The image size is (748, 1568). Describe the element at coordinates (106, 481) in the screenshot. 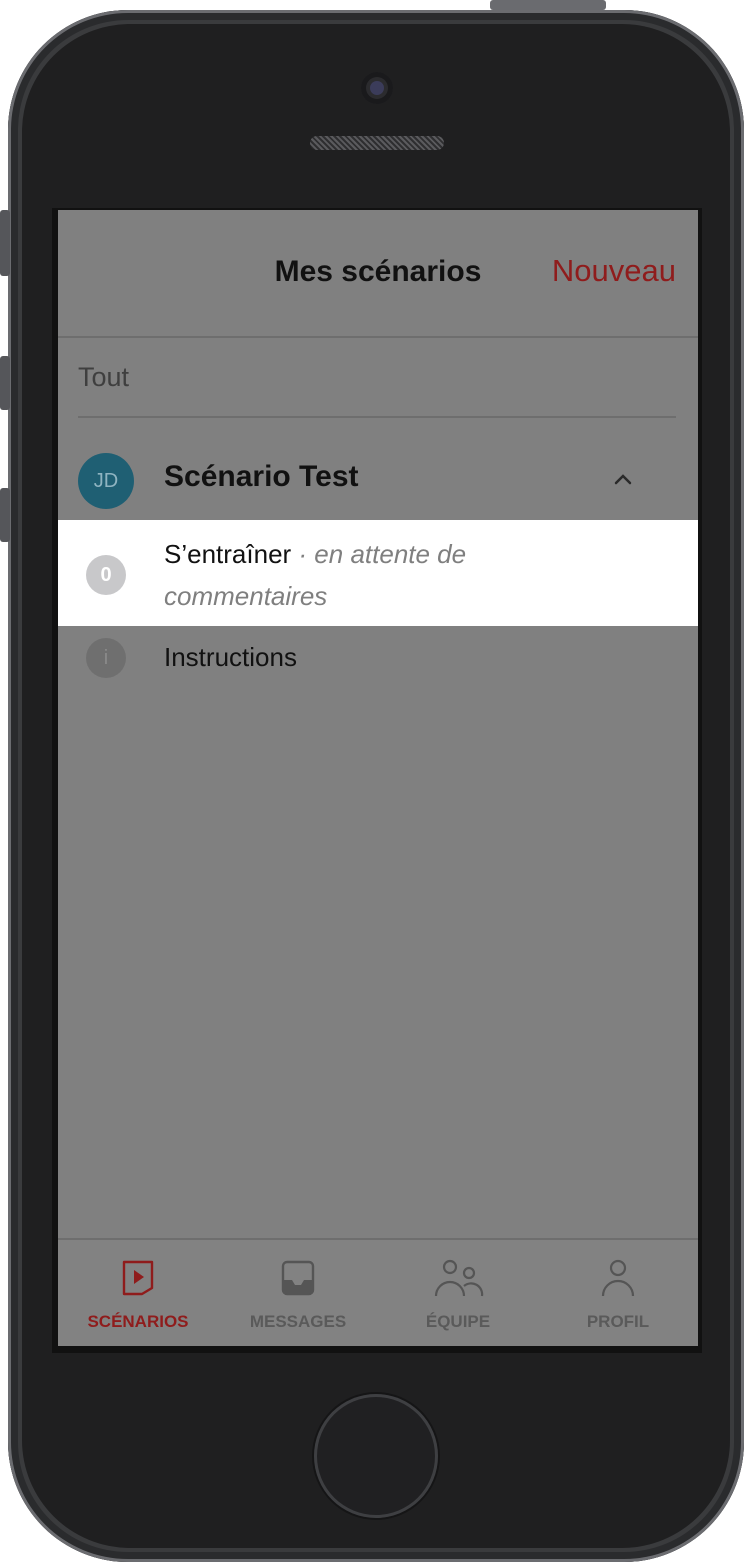

I see `avatar: JD` at that location.